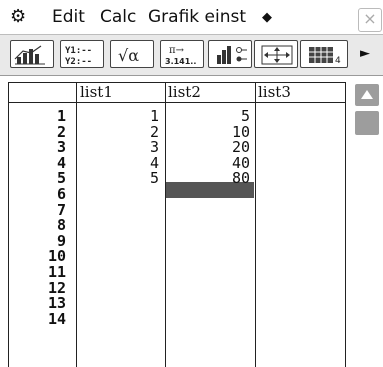 The height and width of the screenshot is (367, 383). Describe the element at coordinates (119, 132) in the screenshot. I see `list1-cell: 2` at that location.